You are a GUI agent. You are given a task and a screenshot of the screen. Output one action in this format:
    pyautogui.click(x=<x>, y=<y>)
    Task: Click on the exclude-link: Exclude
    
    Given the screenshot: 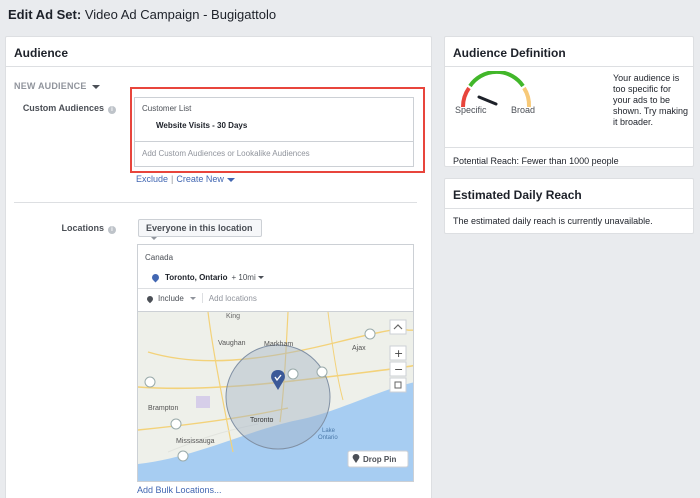 What is the action you would take?
    pyautogui.click(x=152, y=179)
    